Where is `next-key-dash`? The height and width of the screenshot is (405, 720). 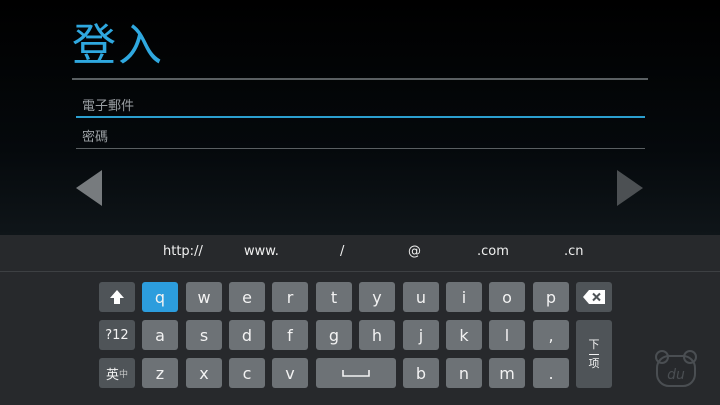
next-key-dash is located at coordinates (594, 354).